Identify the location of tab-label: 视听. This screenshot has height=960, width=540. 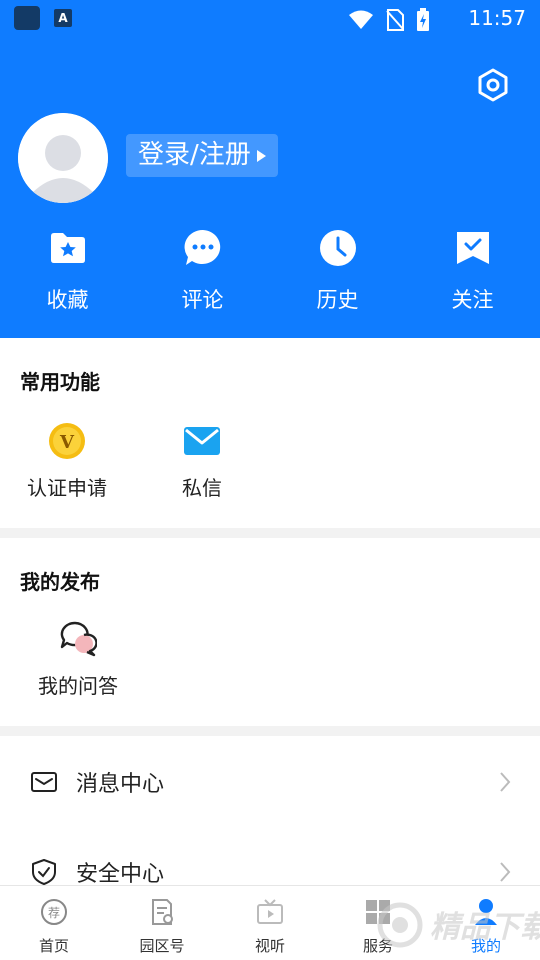
(269, 946).